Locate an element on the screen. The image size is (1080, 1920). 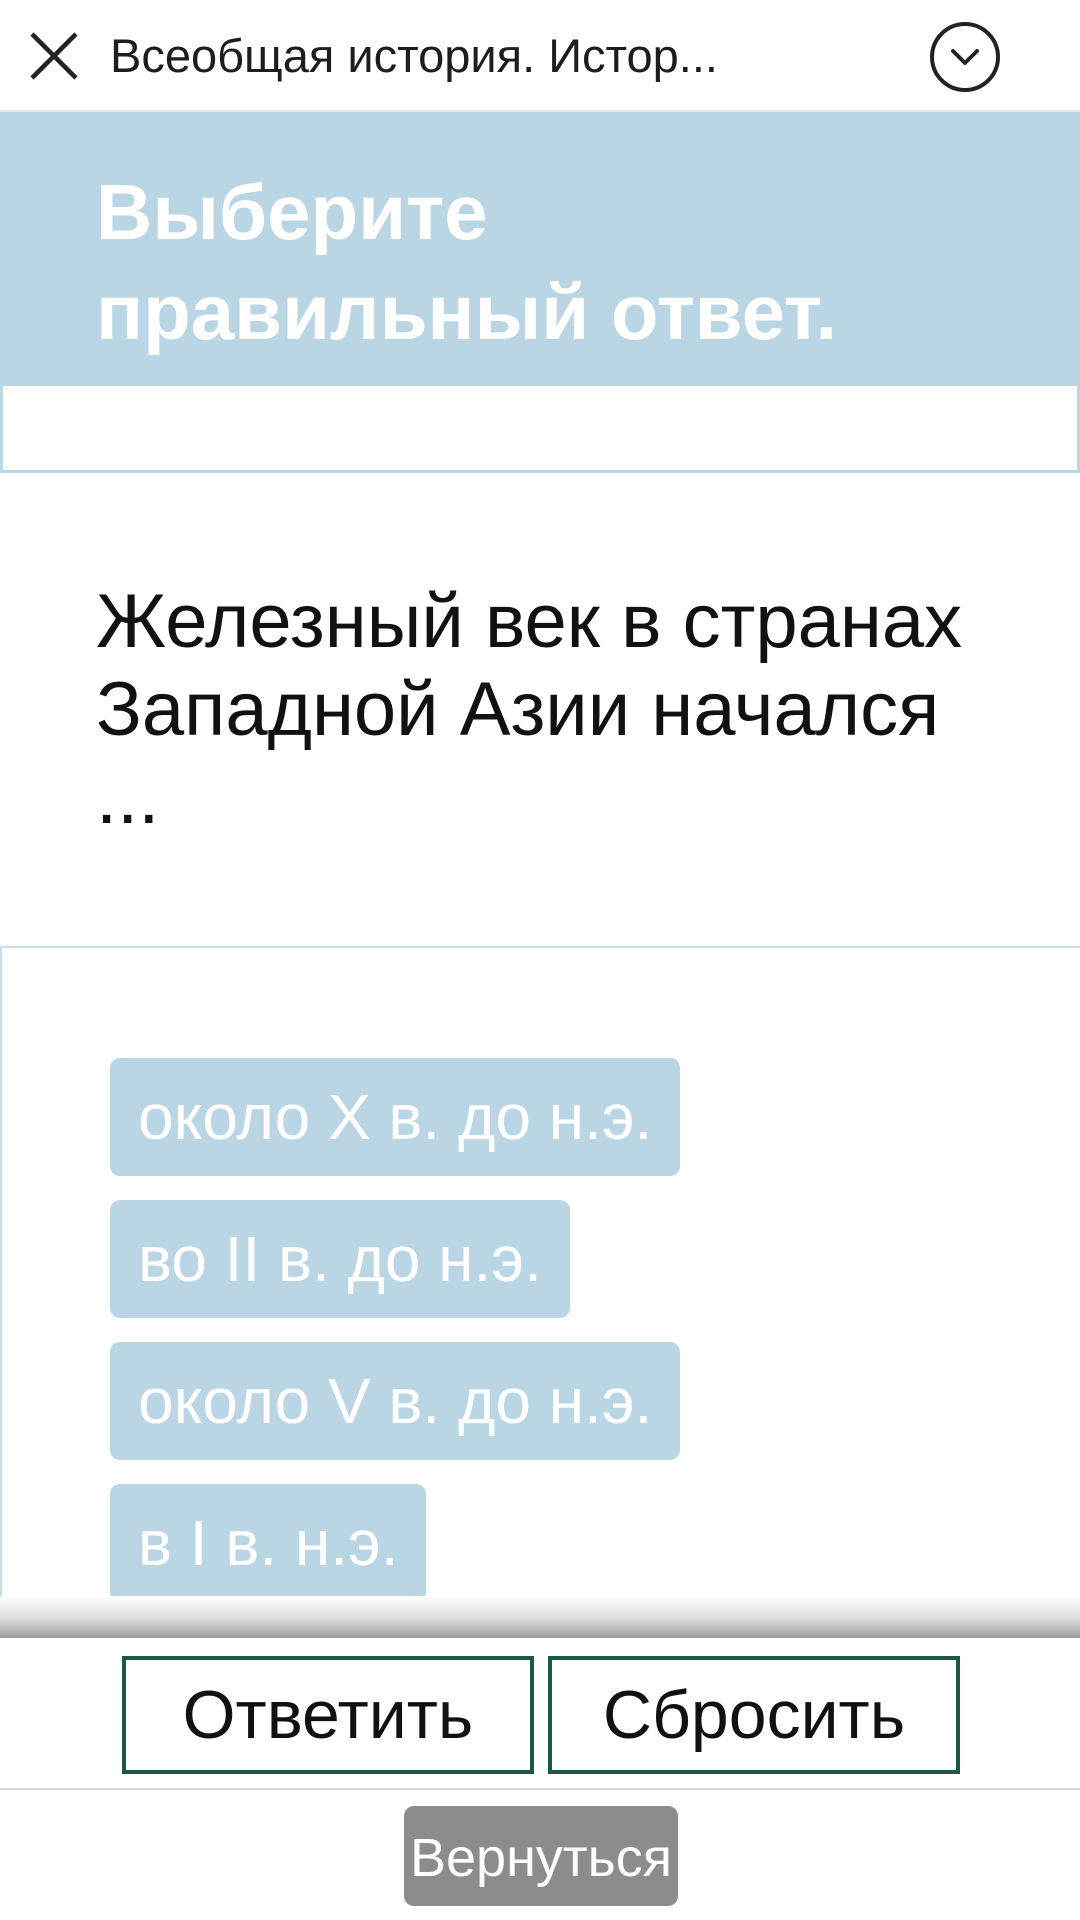
answer-option: в I в. н.э. is located at coordinates (268, 1541).